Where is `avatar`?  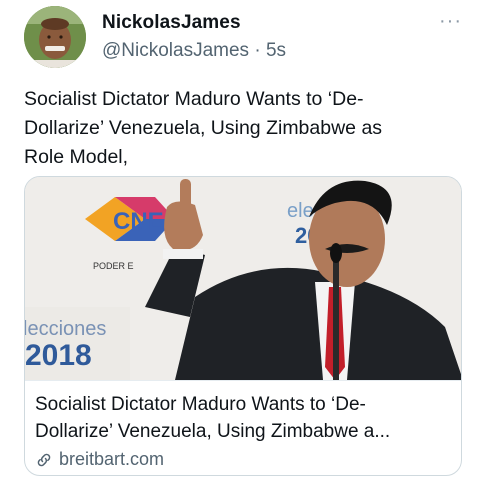
avatar is located at coordinates (55, 37).